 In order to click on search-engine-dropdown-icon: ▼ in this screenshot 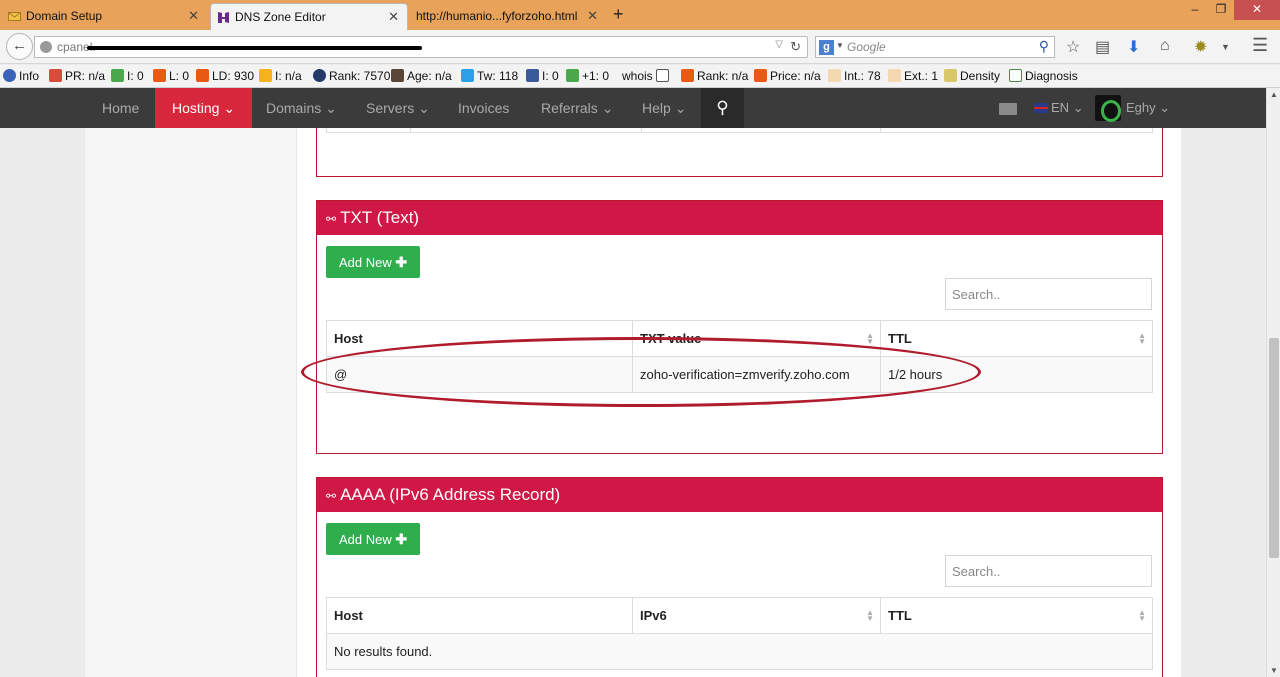, I will do `click(840, 45)`.